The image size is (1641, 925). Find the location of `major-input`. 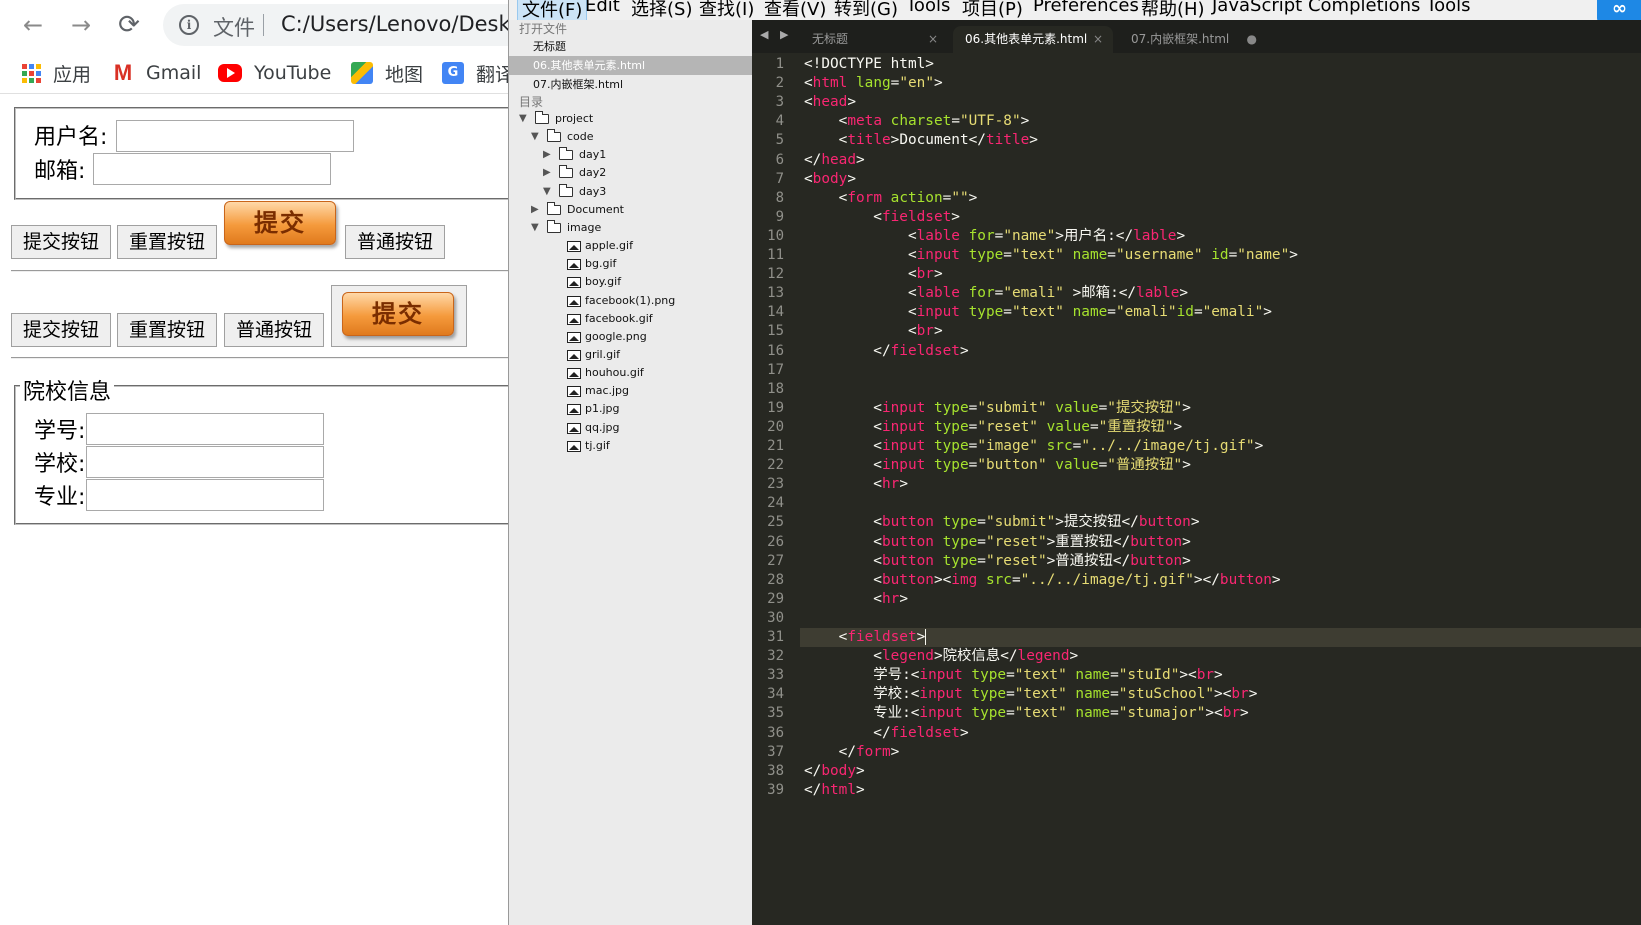

major-input is located at coordinates (205, 495).